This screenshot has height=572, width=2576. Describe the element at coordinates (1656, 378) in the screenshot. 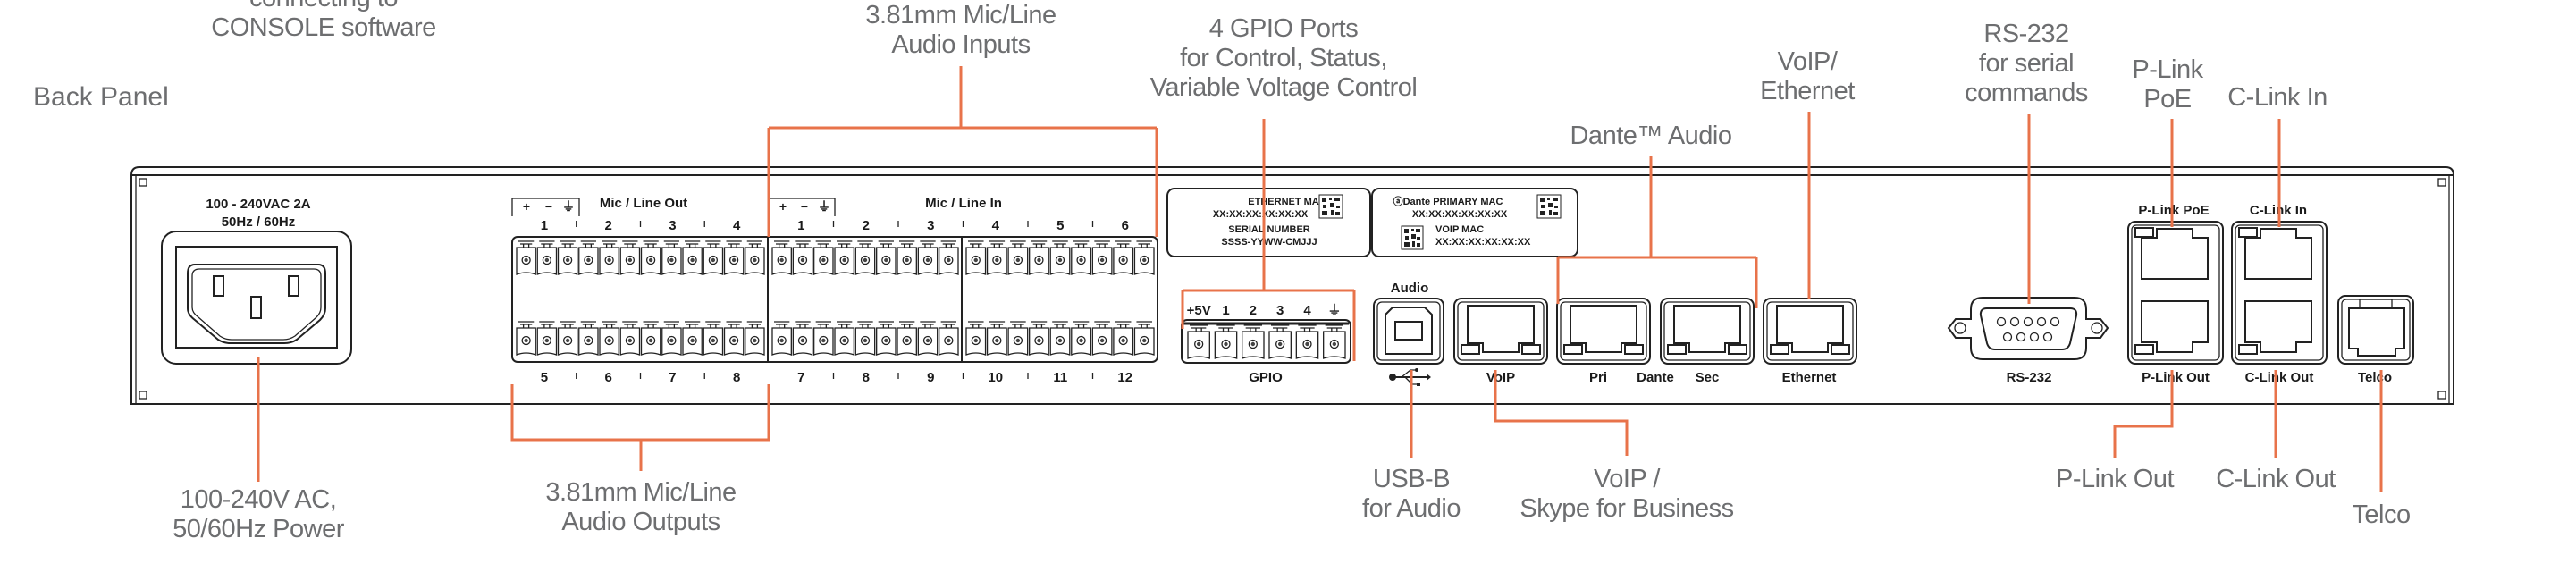

I see `dante-logo: Dante` at that location.